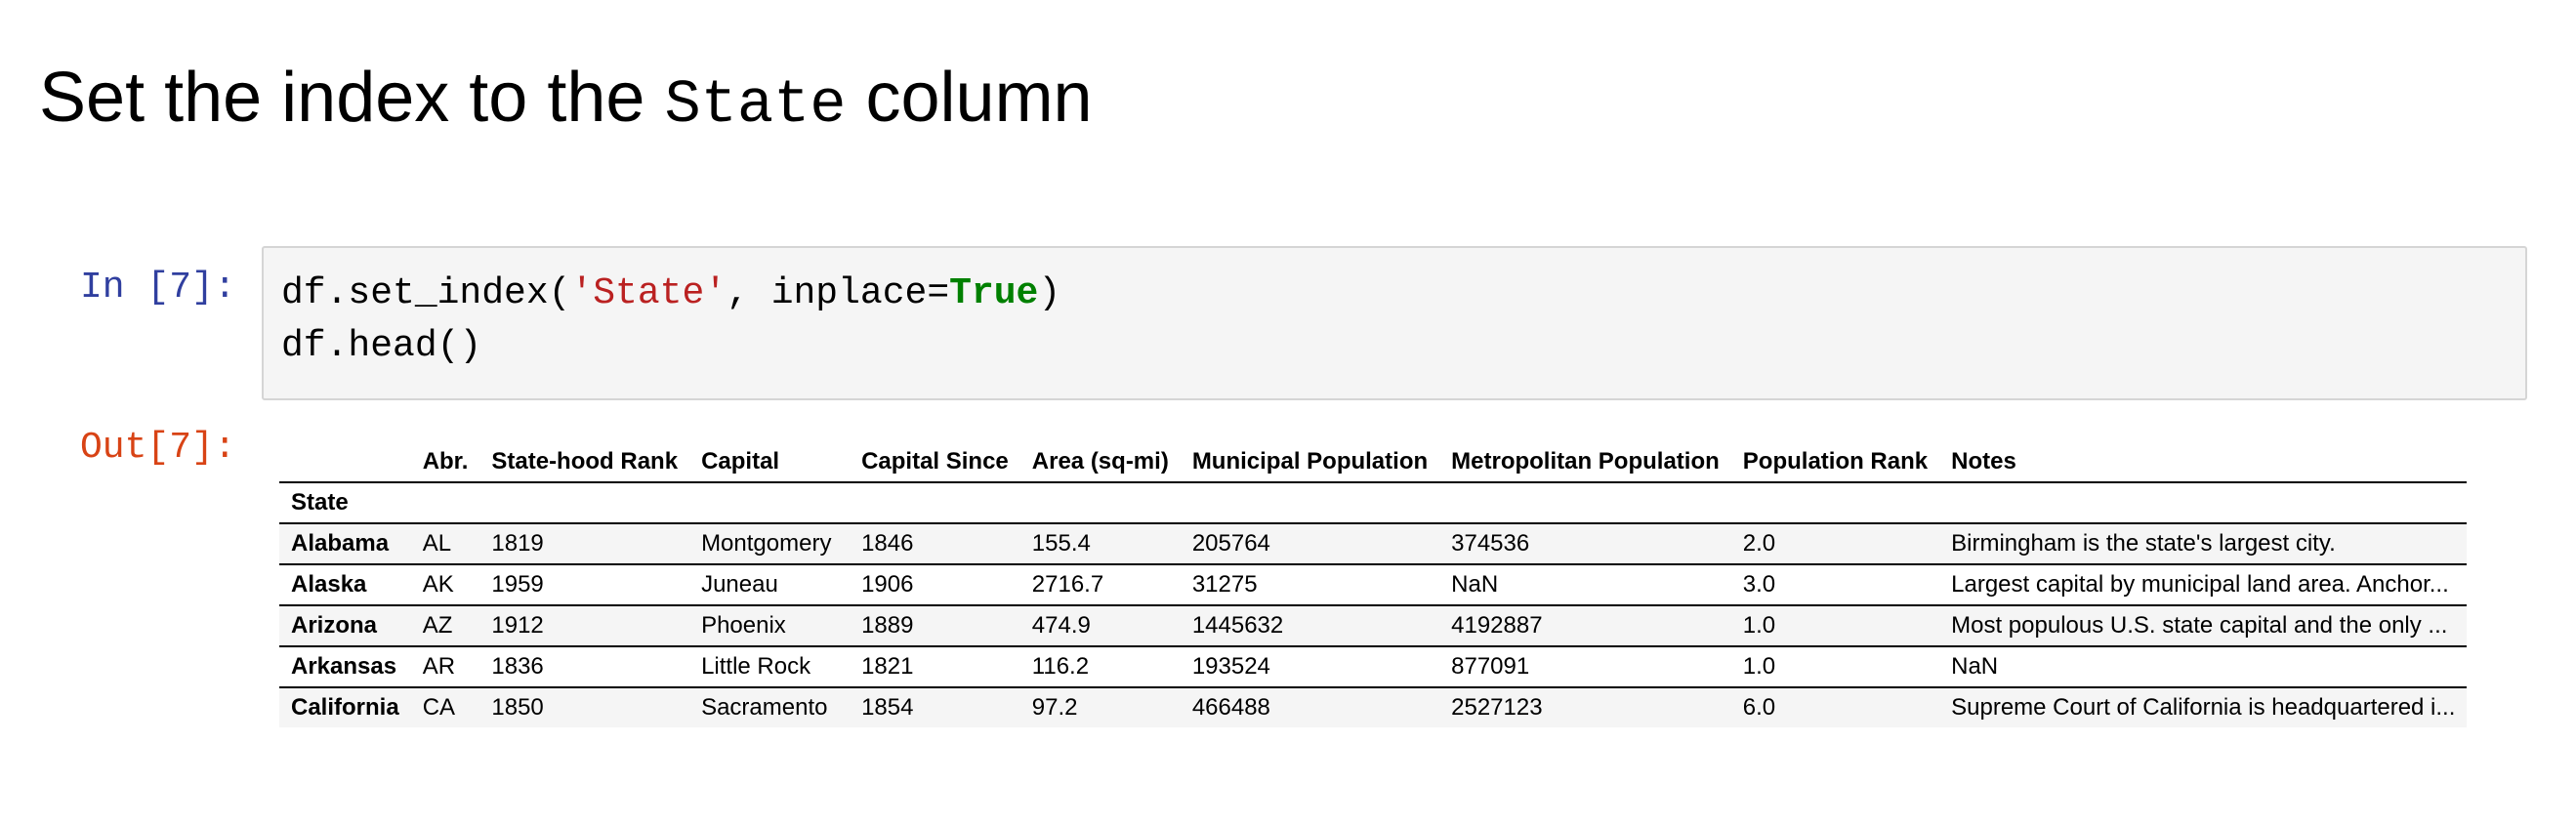  Describe the element at coordinates (1054, 707) in the screenshot. I see `table-cell: 97.2` at that location.